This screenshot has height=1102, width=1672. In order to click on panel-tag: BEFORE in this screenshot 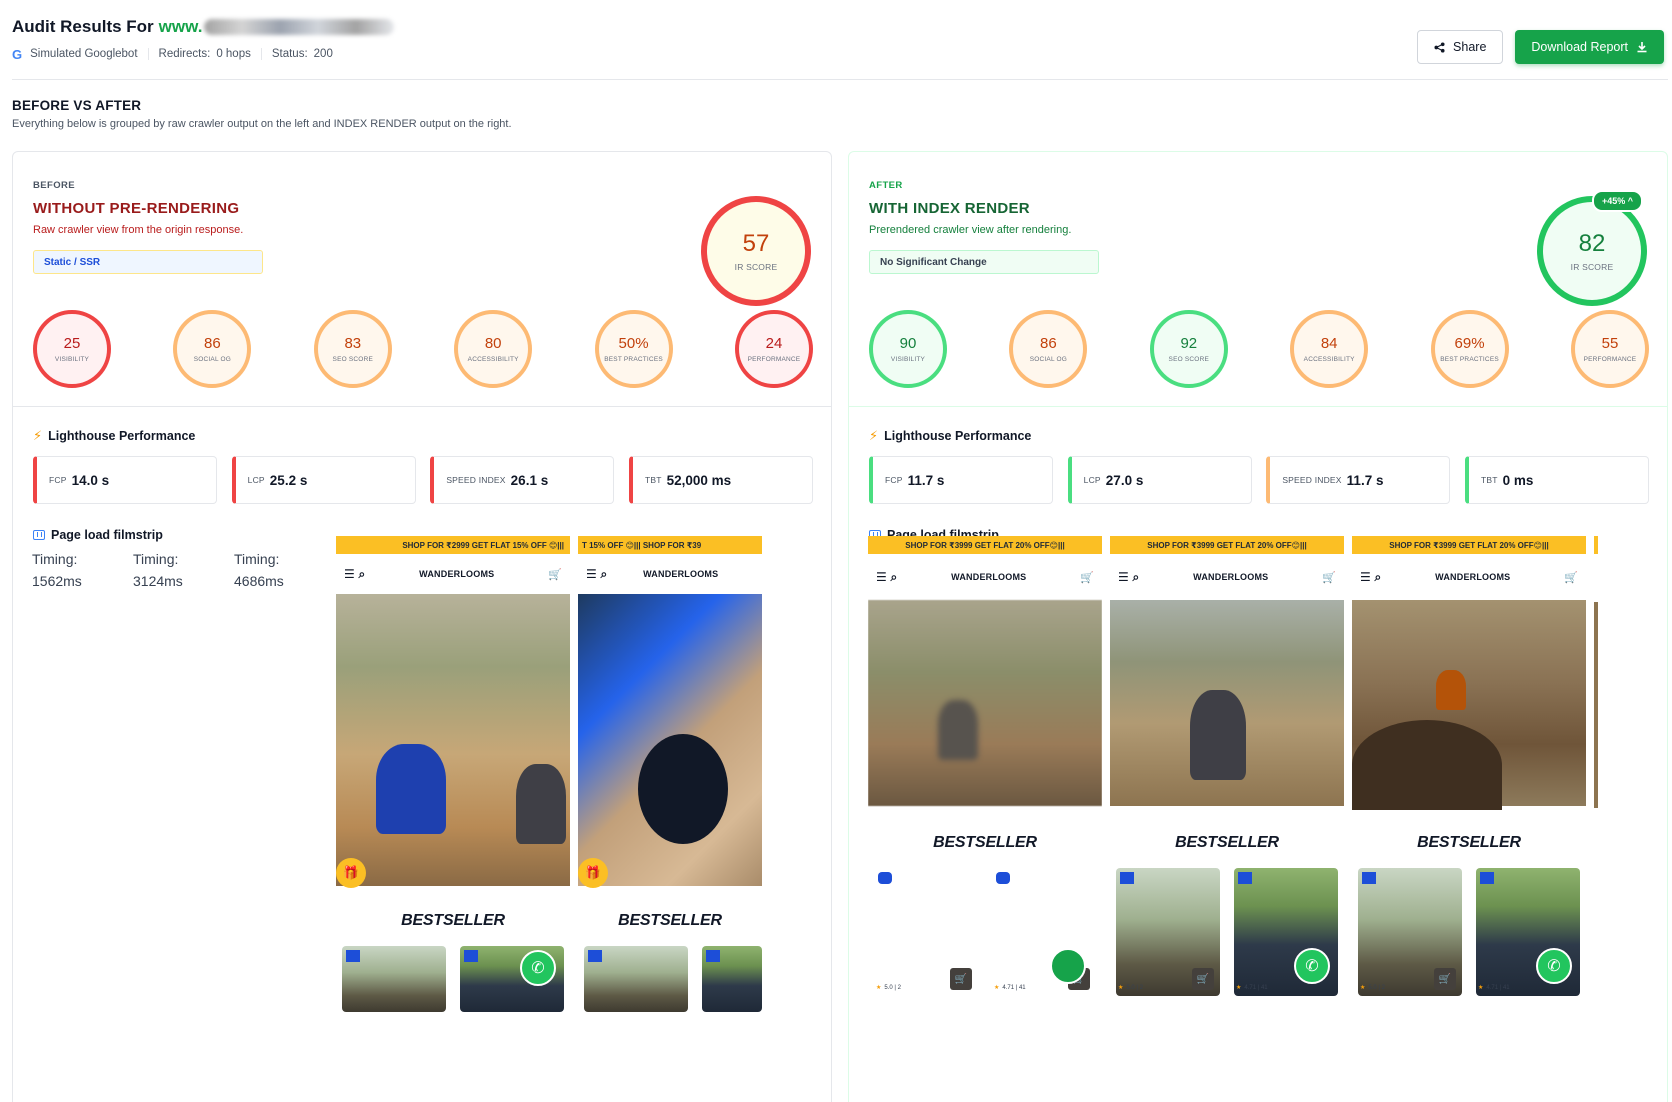, I will do `click(54, 185)`.